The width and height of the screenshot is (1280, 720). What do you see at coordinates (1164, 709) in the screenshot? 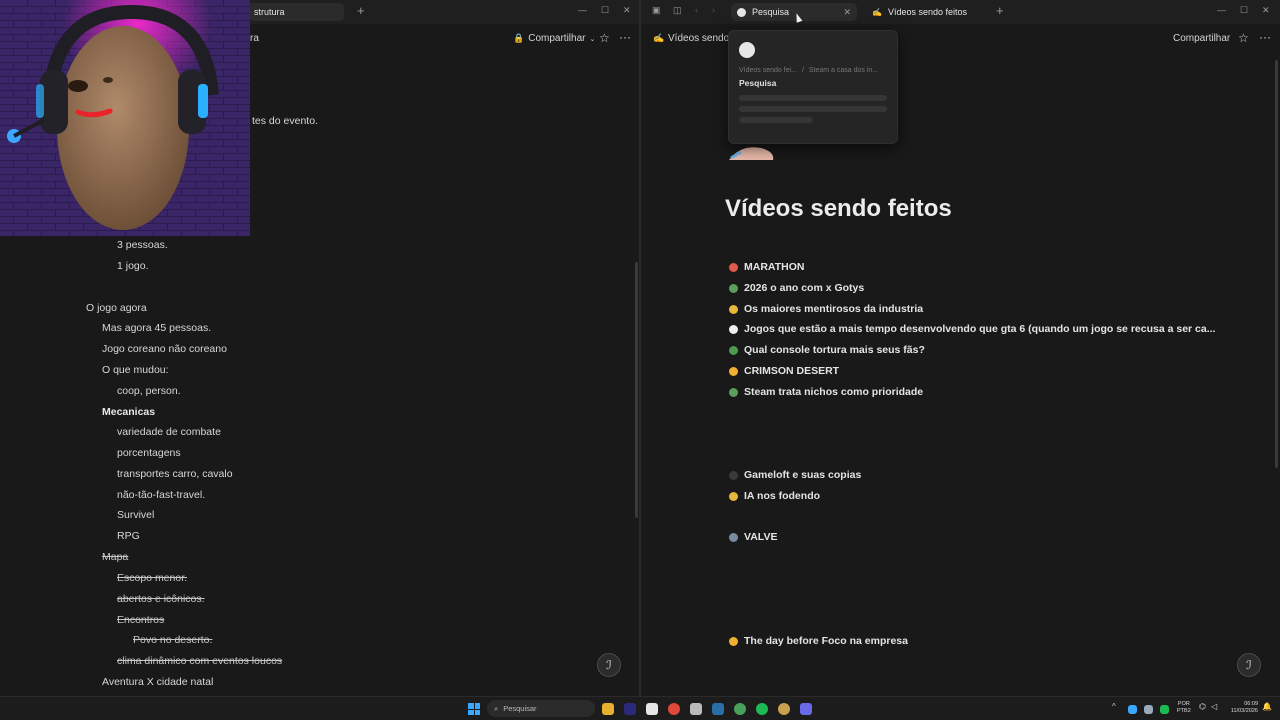
I see `tray-spotify-icon` at bounding box center [1164, 709].